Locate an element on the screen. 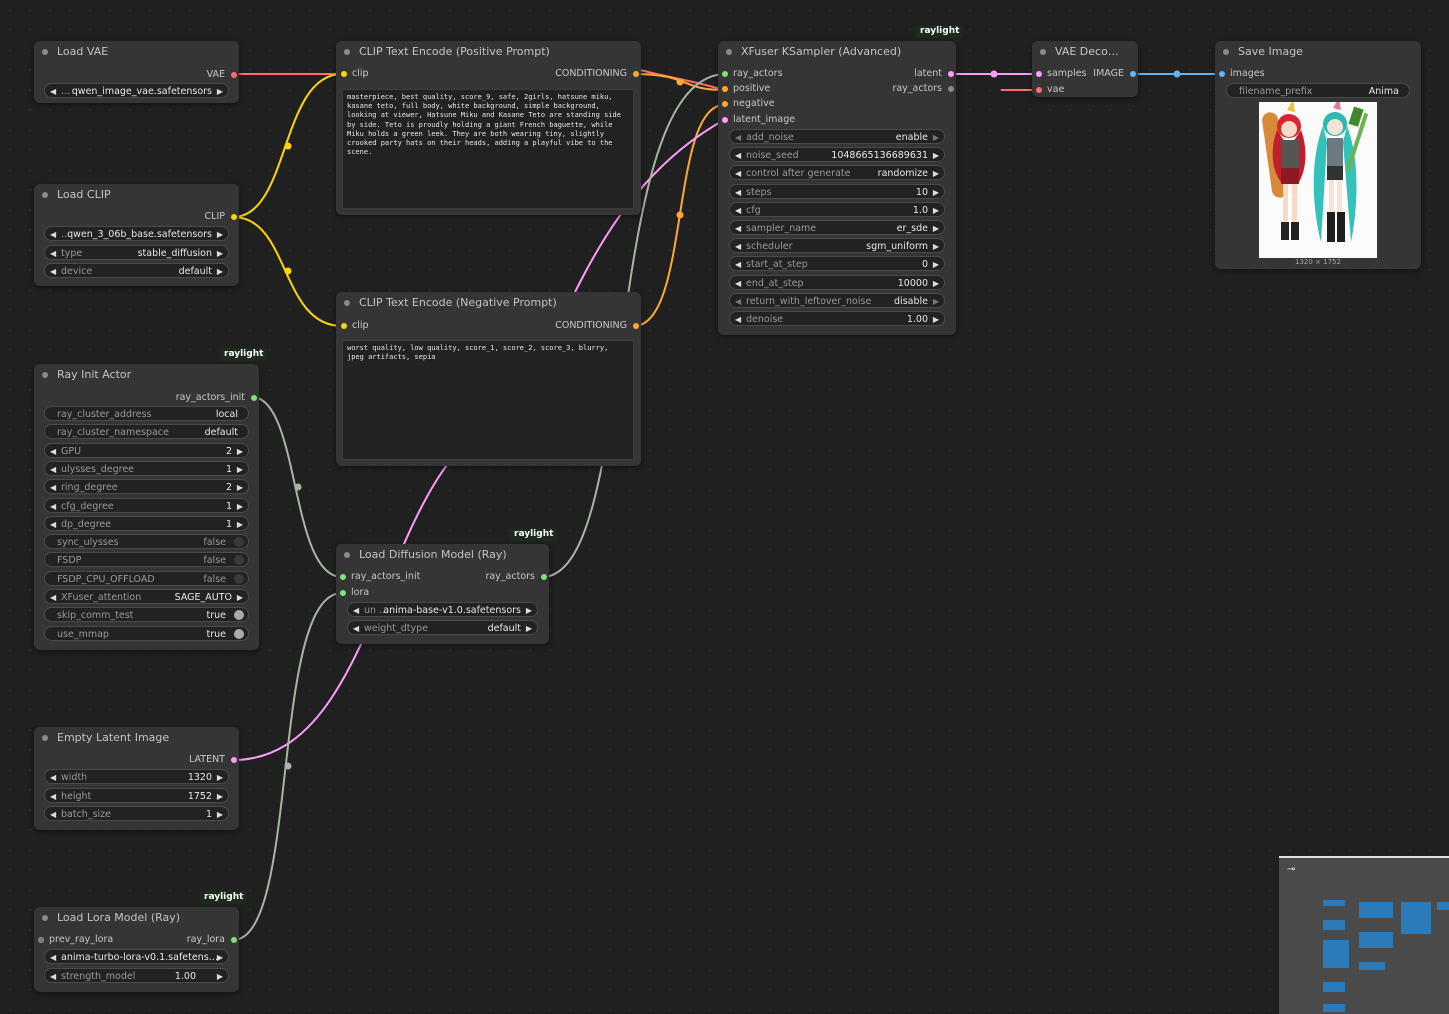  use-mmap-widget: use_mmap true is located at coordinates (146, 633).